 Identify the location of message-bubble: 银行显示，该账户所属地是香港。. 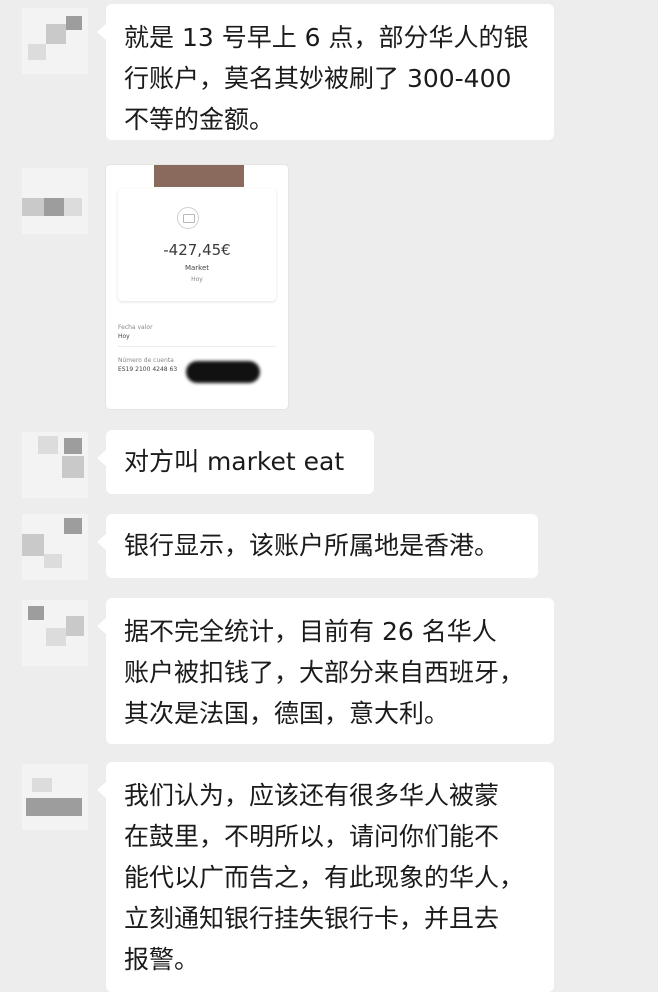
(317, 546).